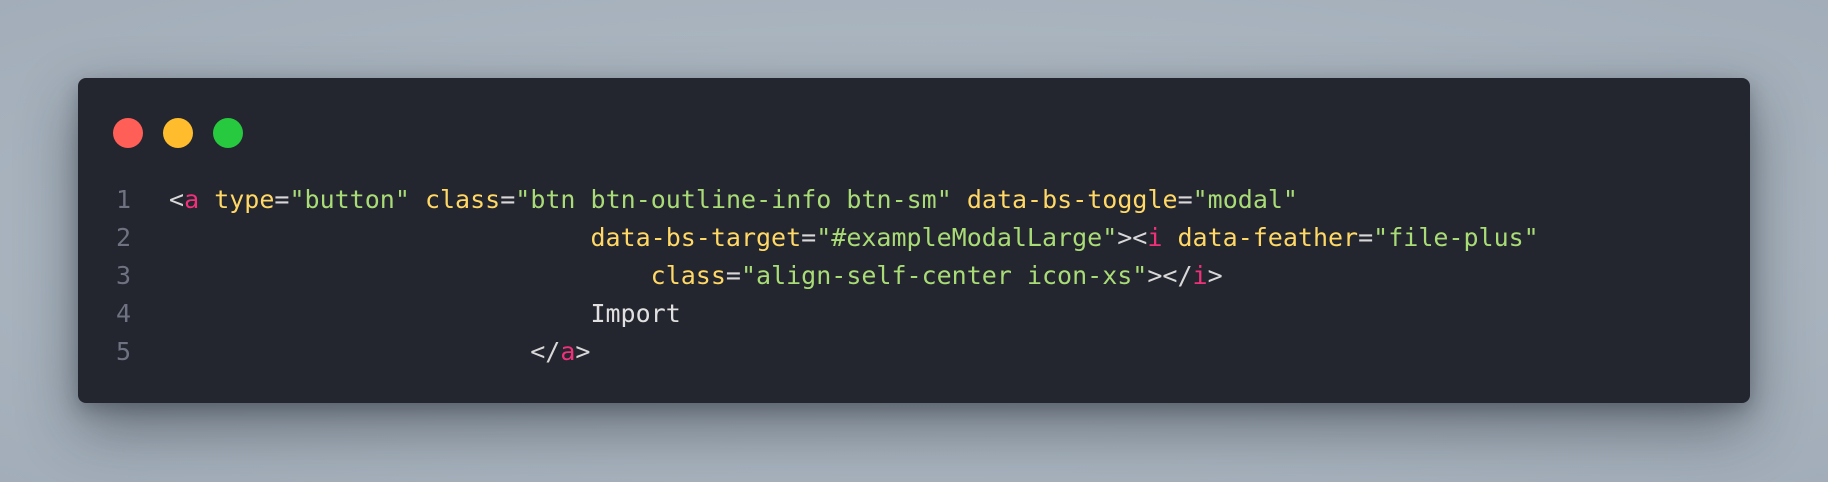 This screenshot has height=482, width=1828. Describe the element at coordinates (124, 199) in the screenshot. I see `line-number: 1` at that location.